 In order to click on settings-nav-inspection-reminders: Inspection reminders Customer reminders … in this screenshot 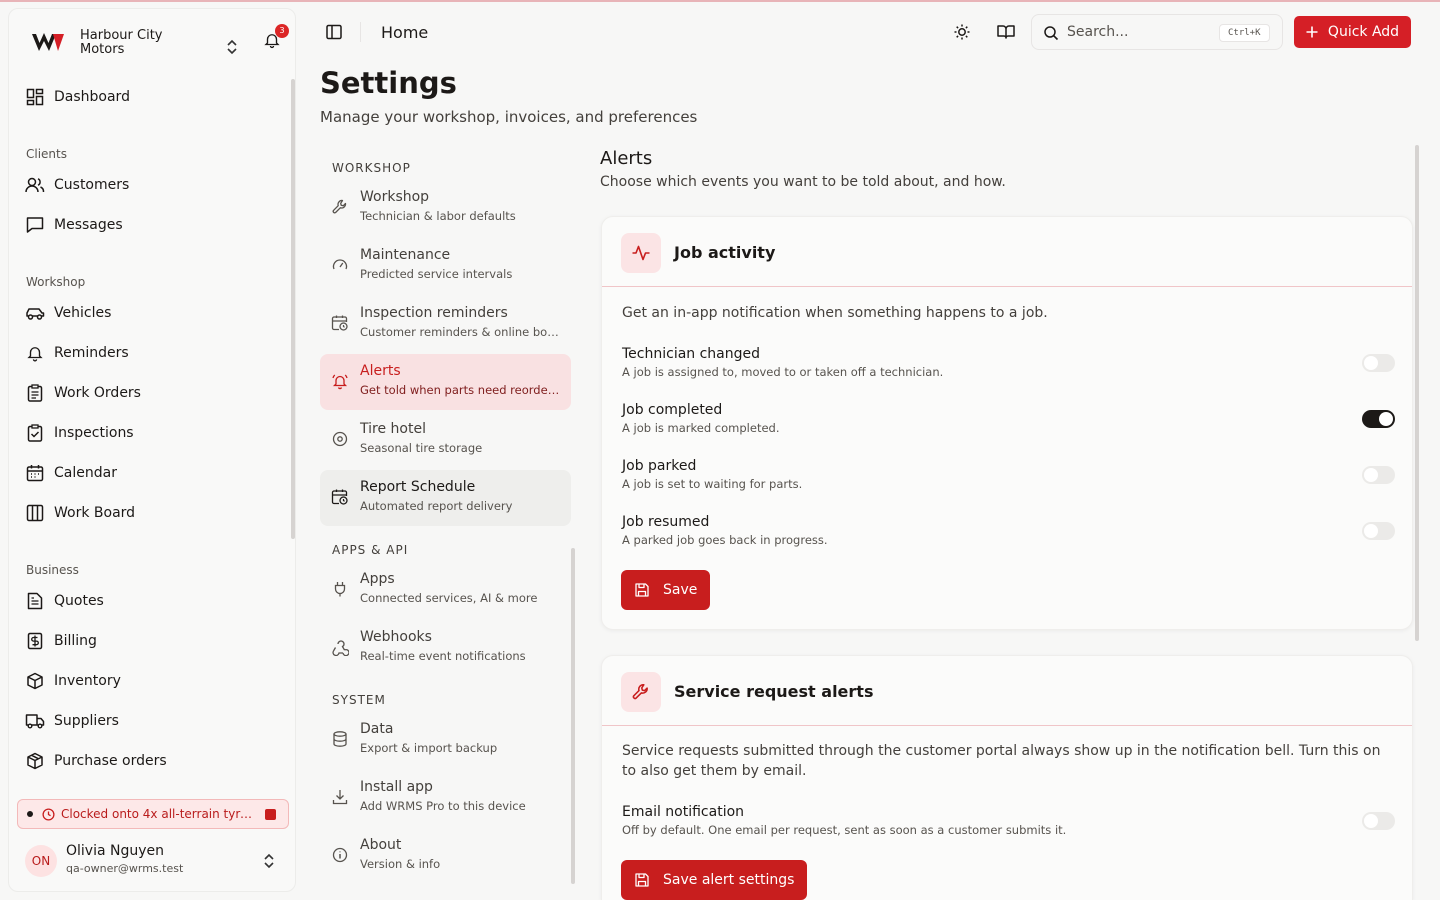, I will do `click(445, 324)`.